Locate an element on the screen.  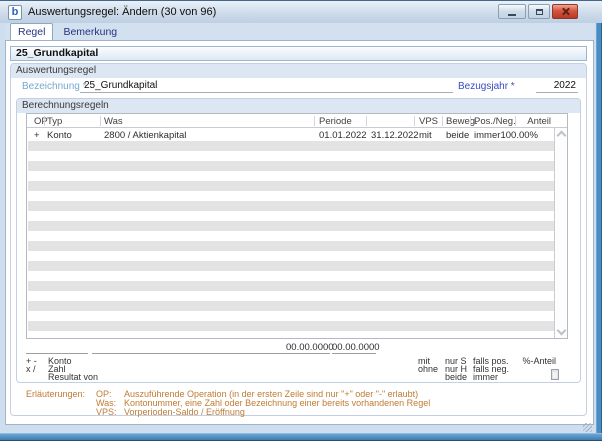
cell-op: + is located at coordinates (37, 135).